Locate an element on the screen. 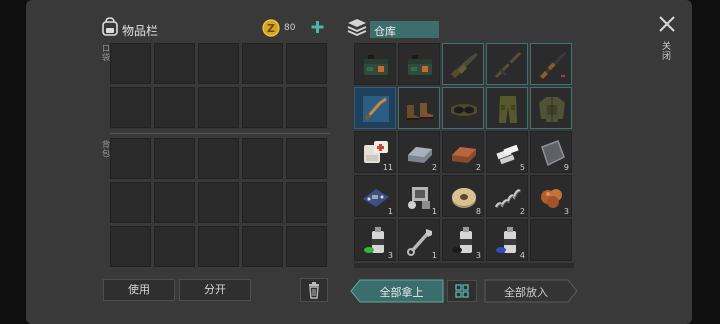  storage-slot: 8 is located at coordinates (463, 196).